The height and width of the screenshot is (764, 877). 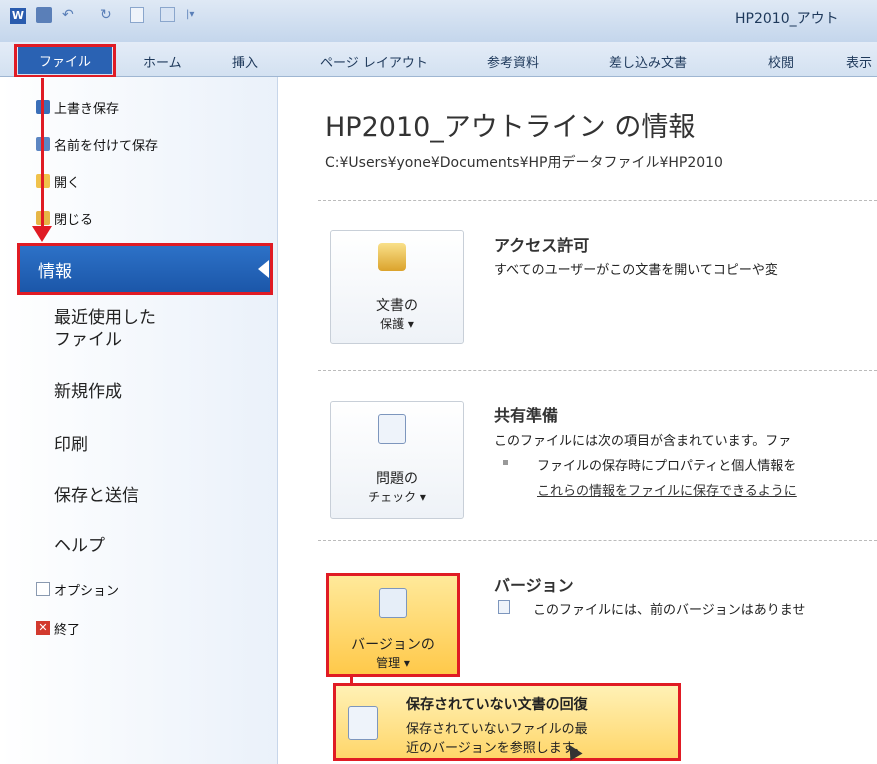 I want to click on options-icon, so click(x=43, y=589).